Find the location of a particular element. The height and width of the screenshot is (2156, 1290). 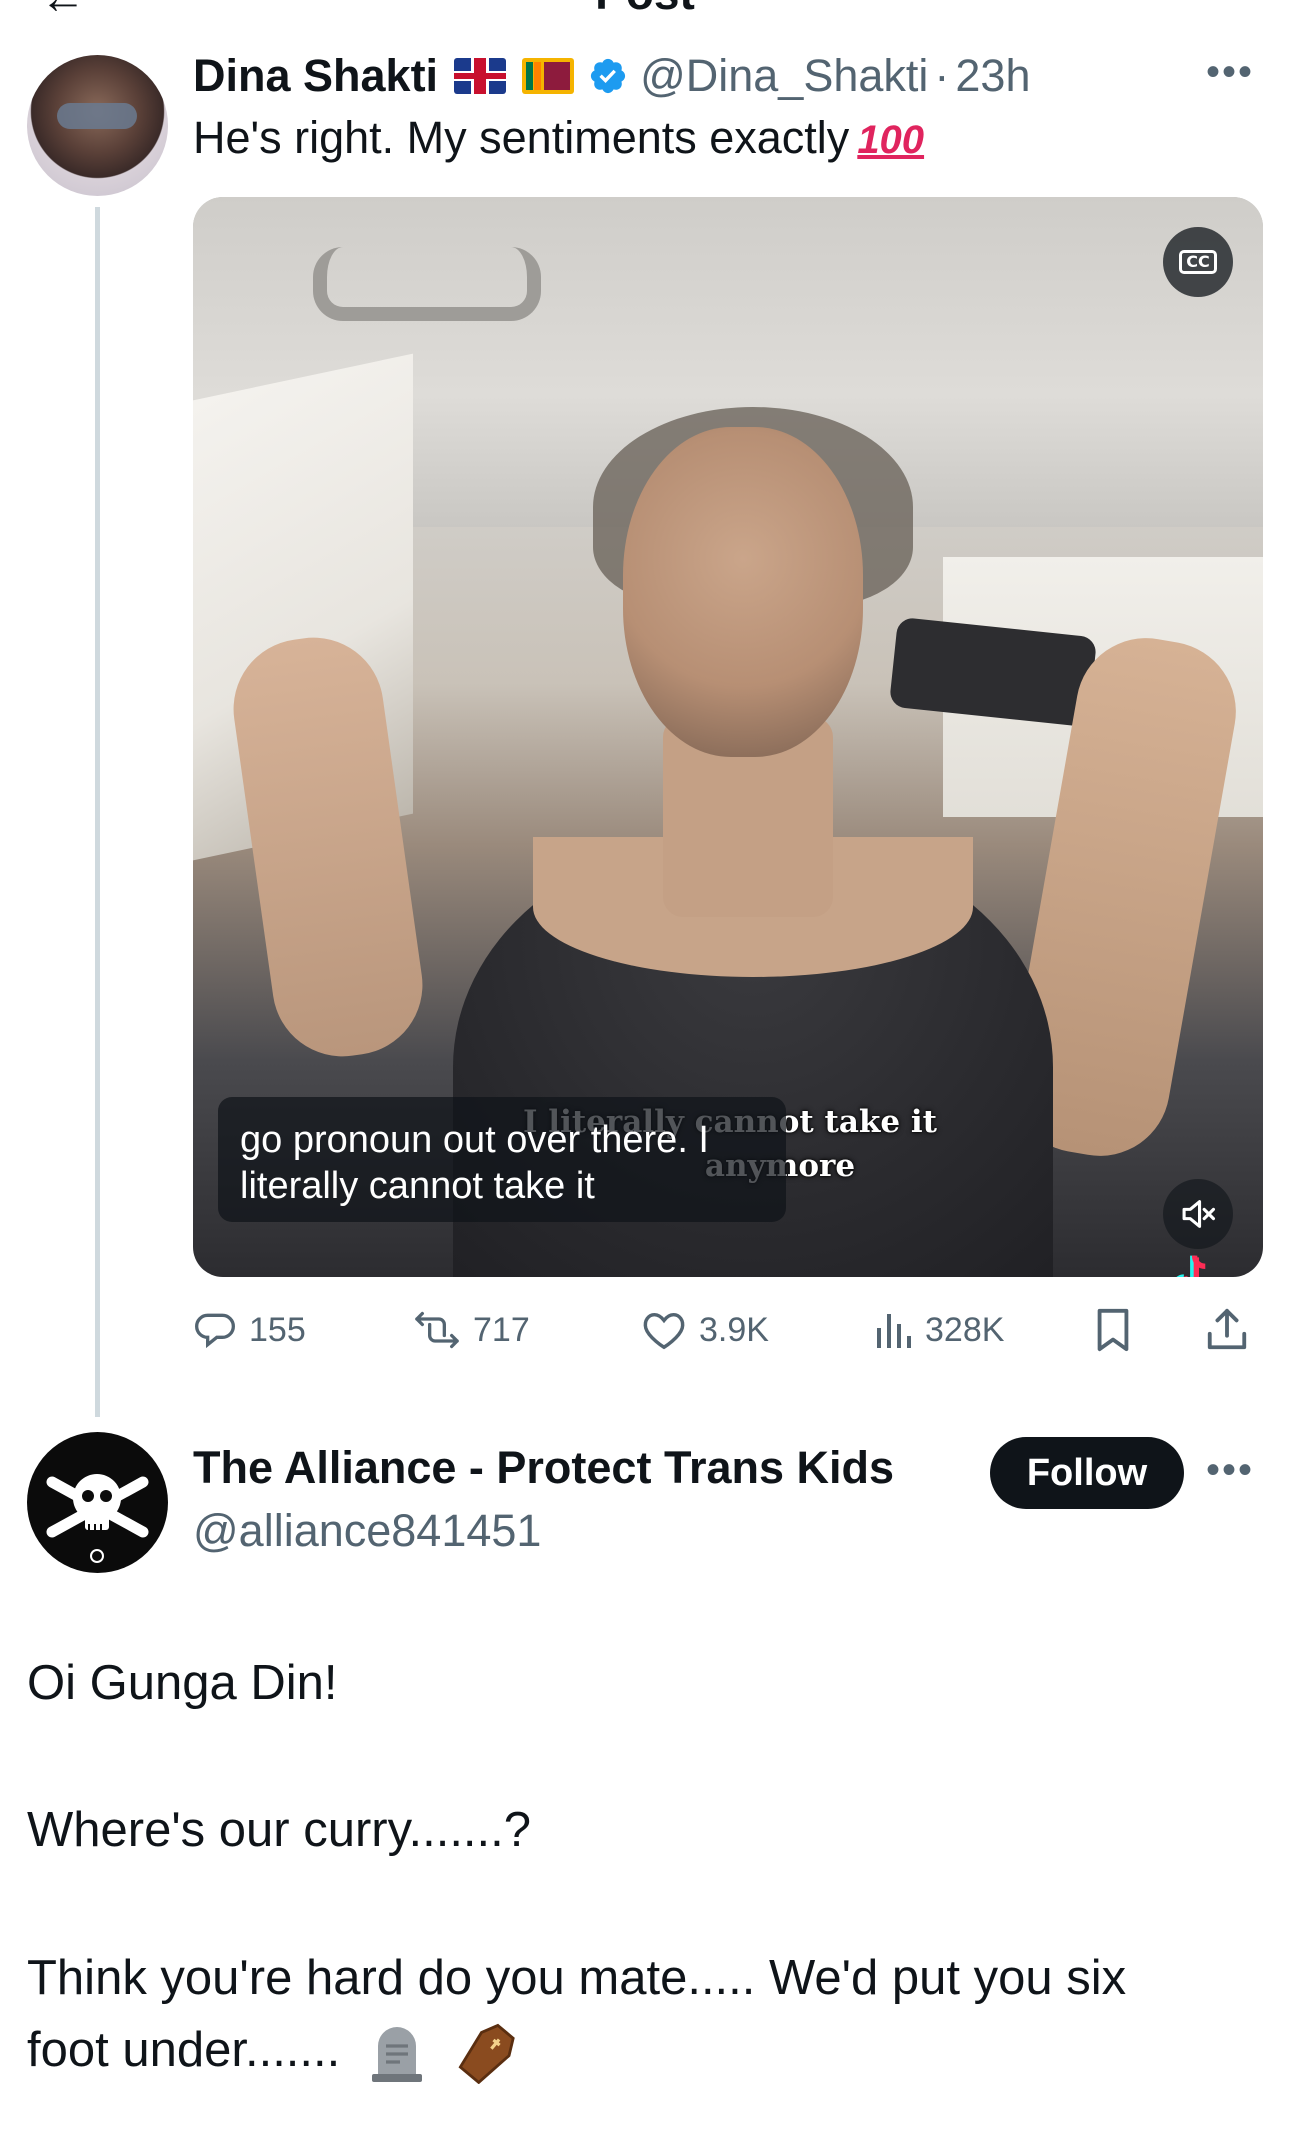

video-scene-grab-handle is located at coordinates (427, 284).